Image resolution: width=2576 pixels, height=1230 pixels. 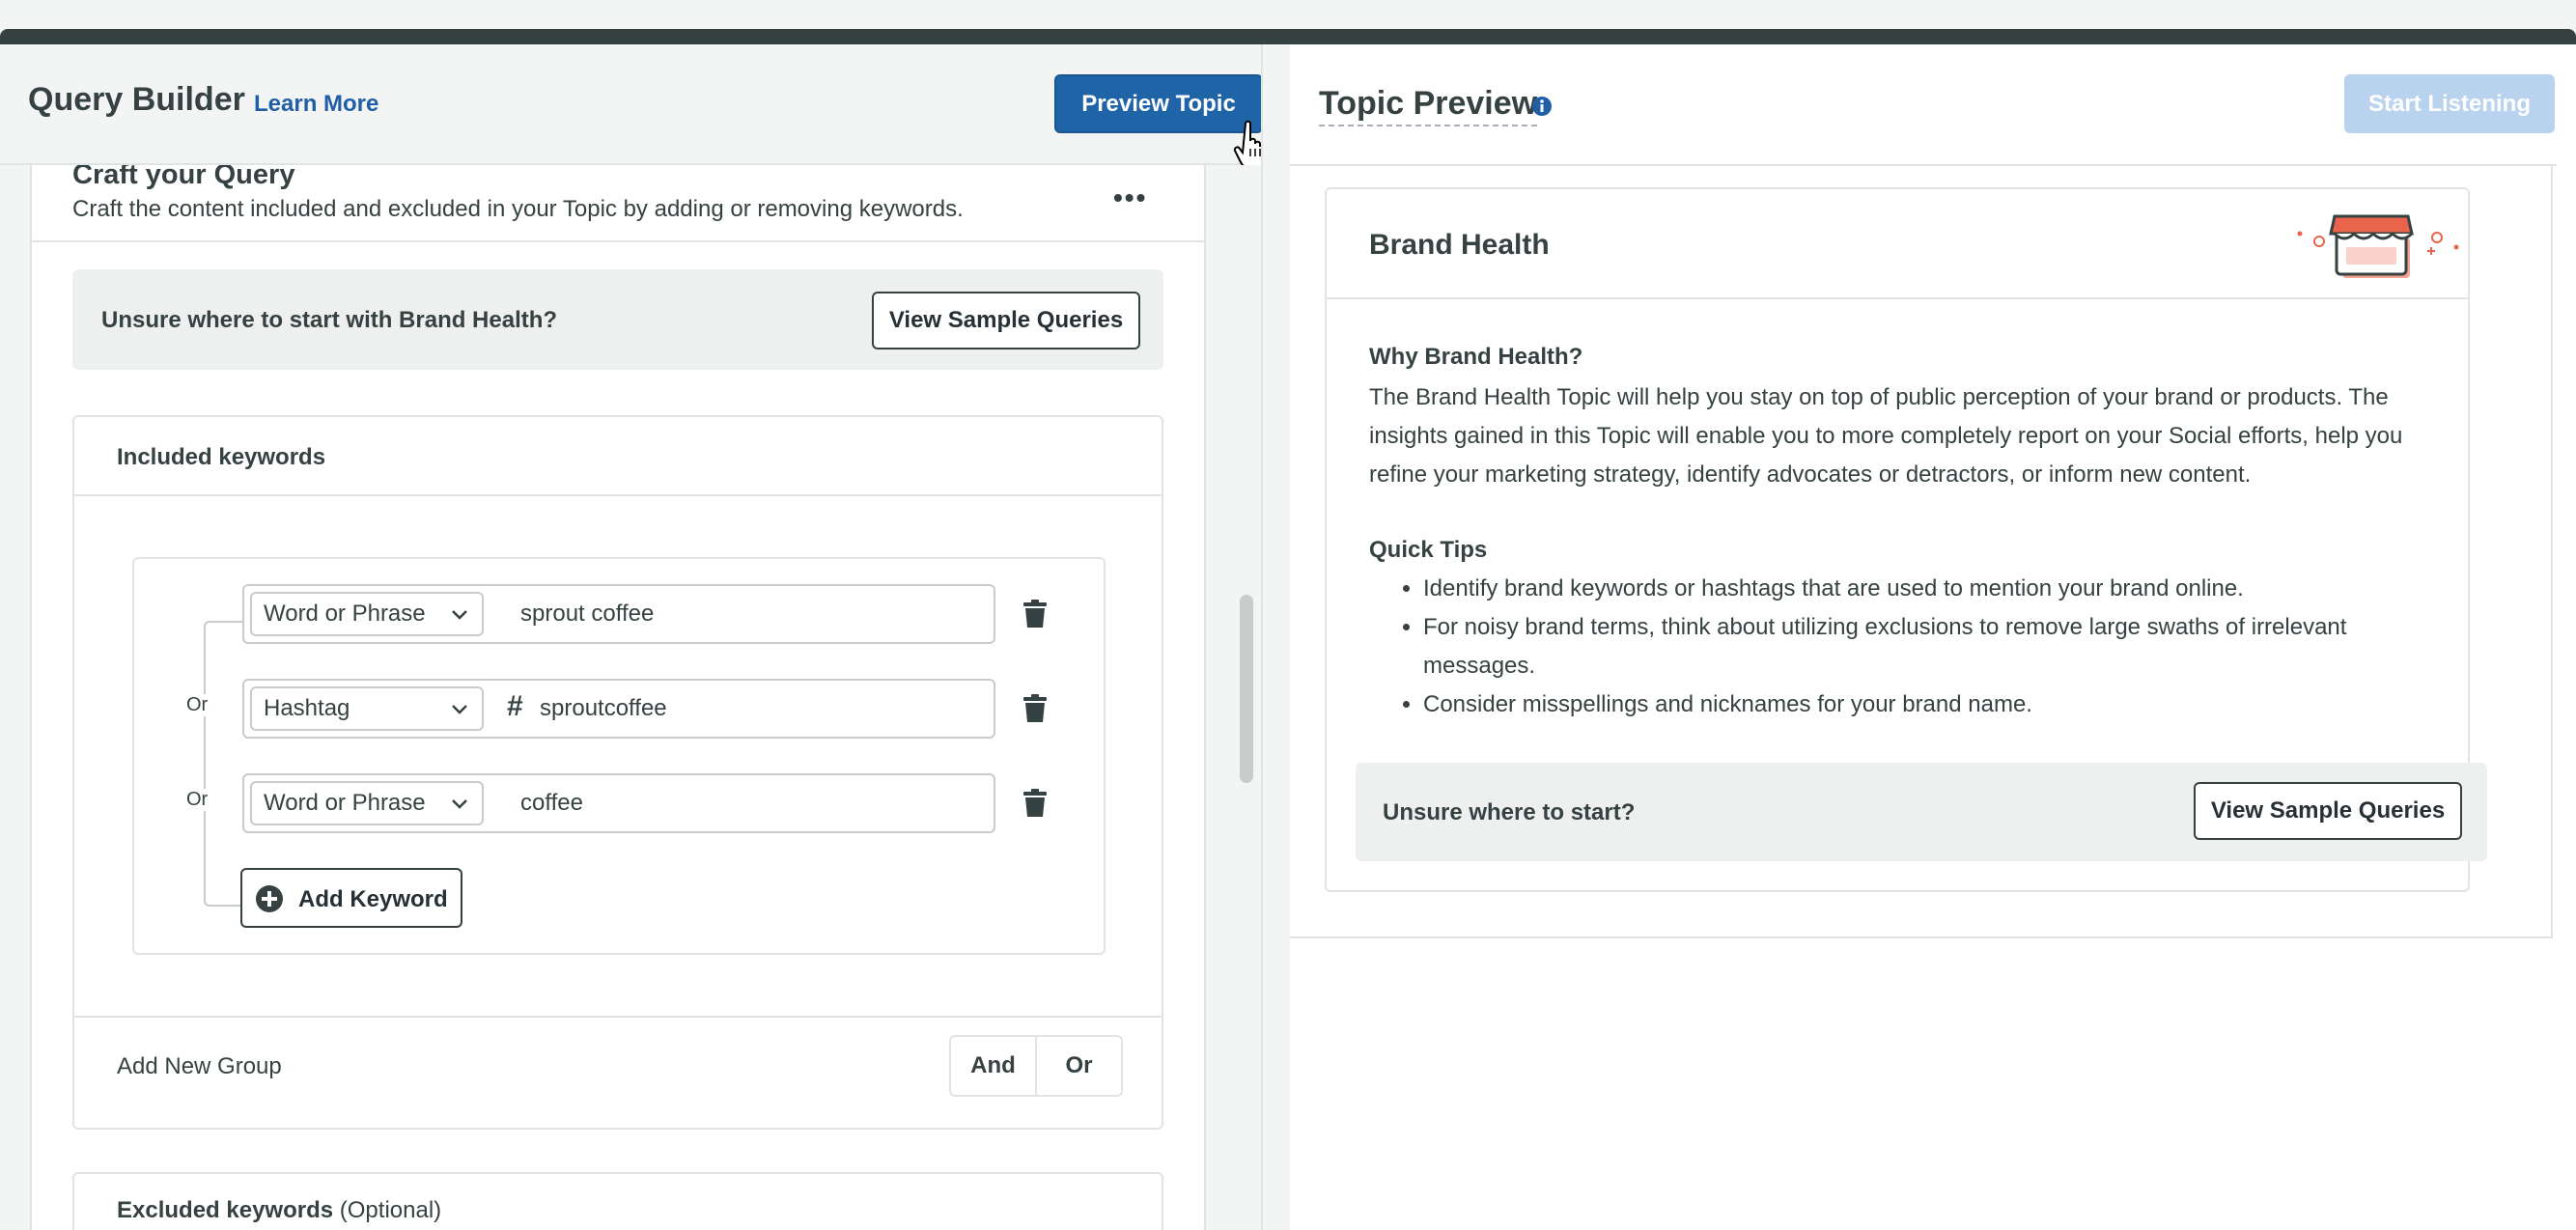 What do you see at coordinates (330, 320) in the screenshot?
I see `sample-queries-prompt: Unsure where to start with Brand Health?` at bounding box center [330, 320].